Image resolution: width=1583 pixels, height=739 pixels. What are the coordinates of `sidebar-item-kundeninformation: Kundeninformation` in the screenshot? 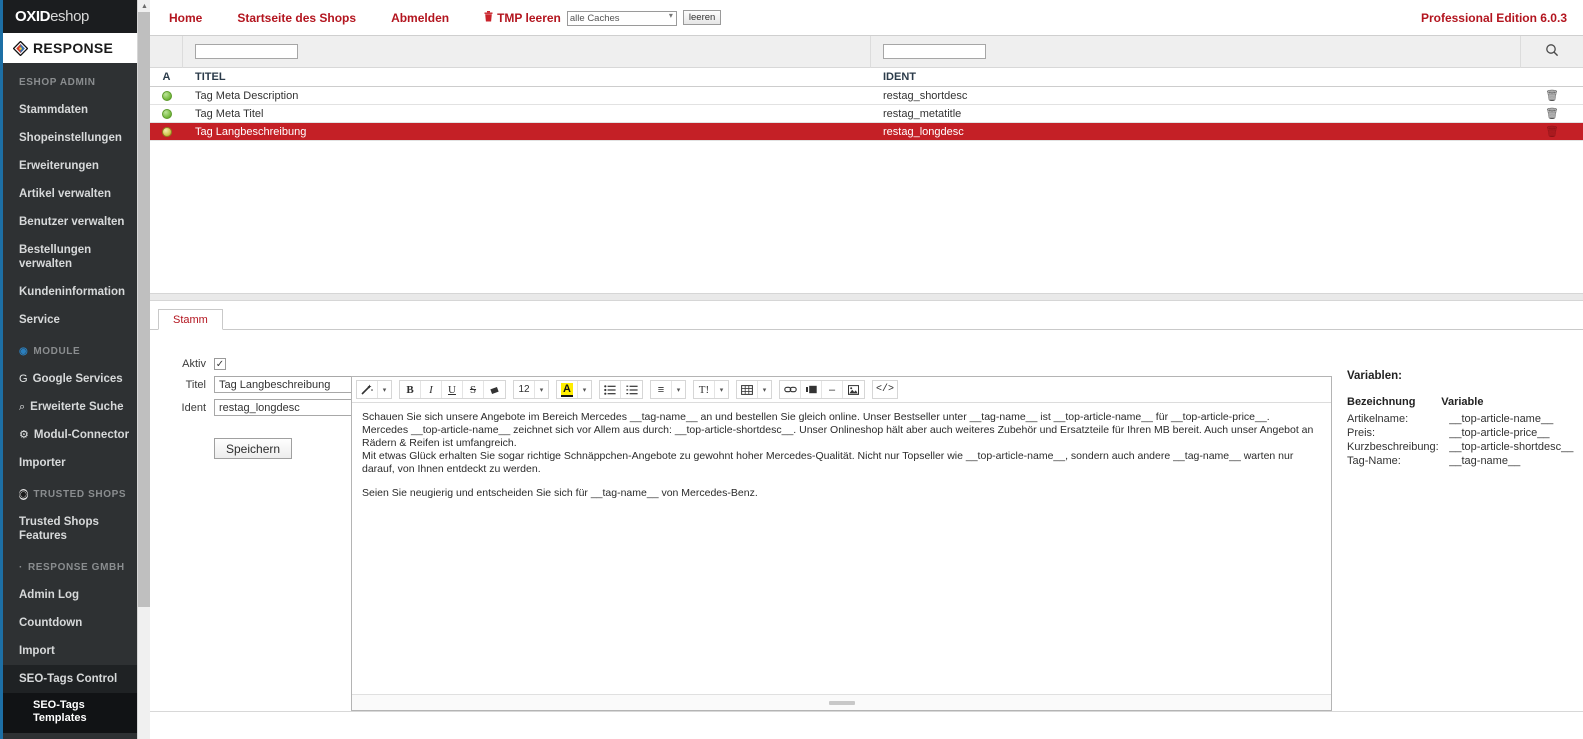 It's located at (70, 292).